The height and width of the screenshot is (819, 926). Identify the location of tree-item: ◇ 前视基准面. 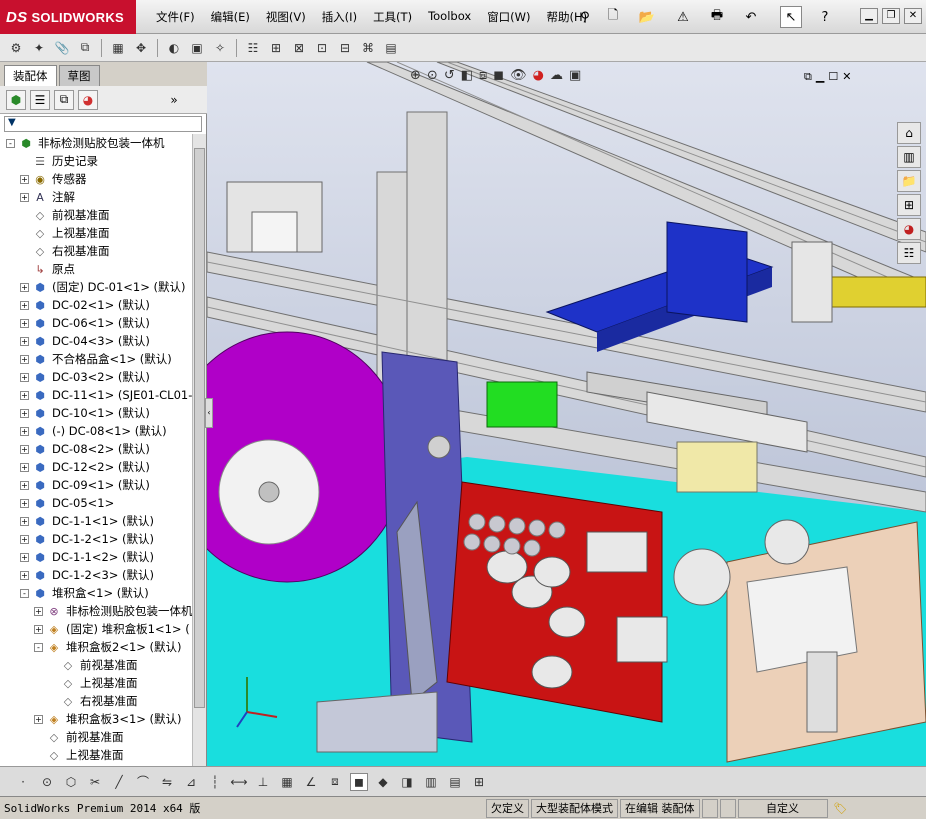
(65, 215).